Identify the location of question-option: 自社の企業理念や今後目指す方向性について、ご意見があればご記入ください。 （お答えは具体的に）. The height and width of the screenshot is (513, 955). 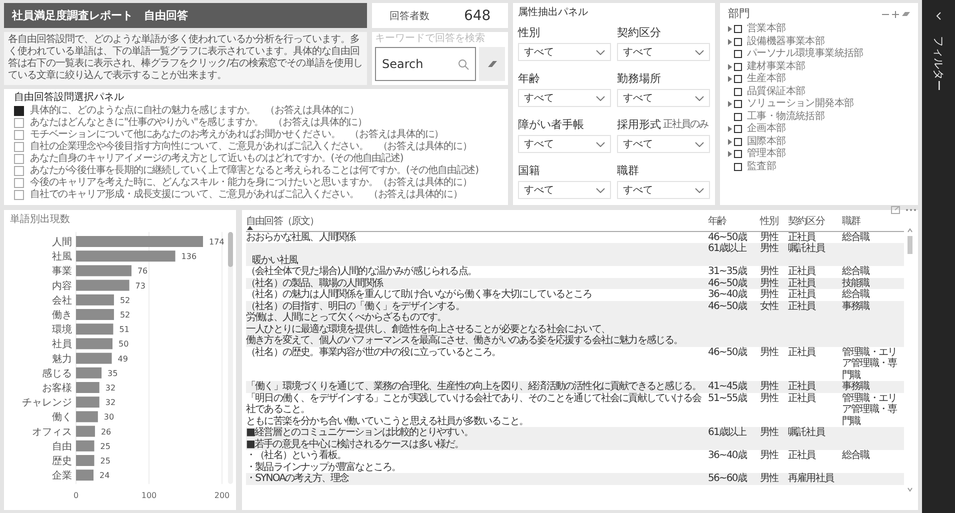
(256, 147).